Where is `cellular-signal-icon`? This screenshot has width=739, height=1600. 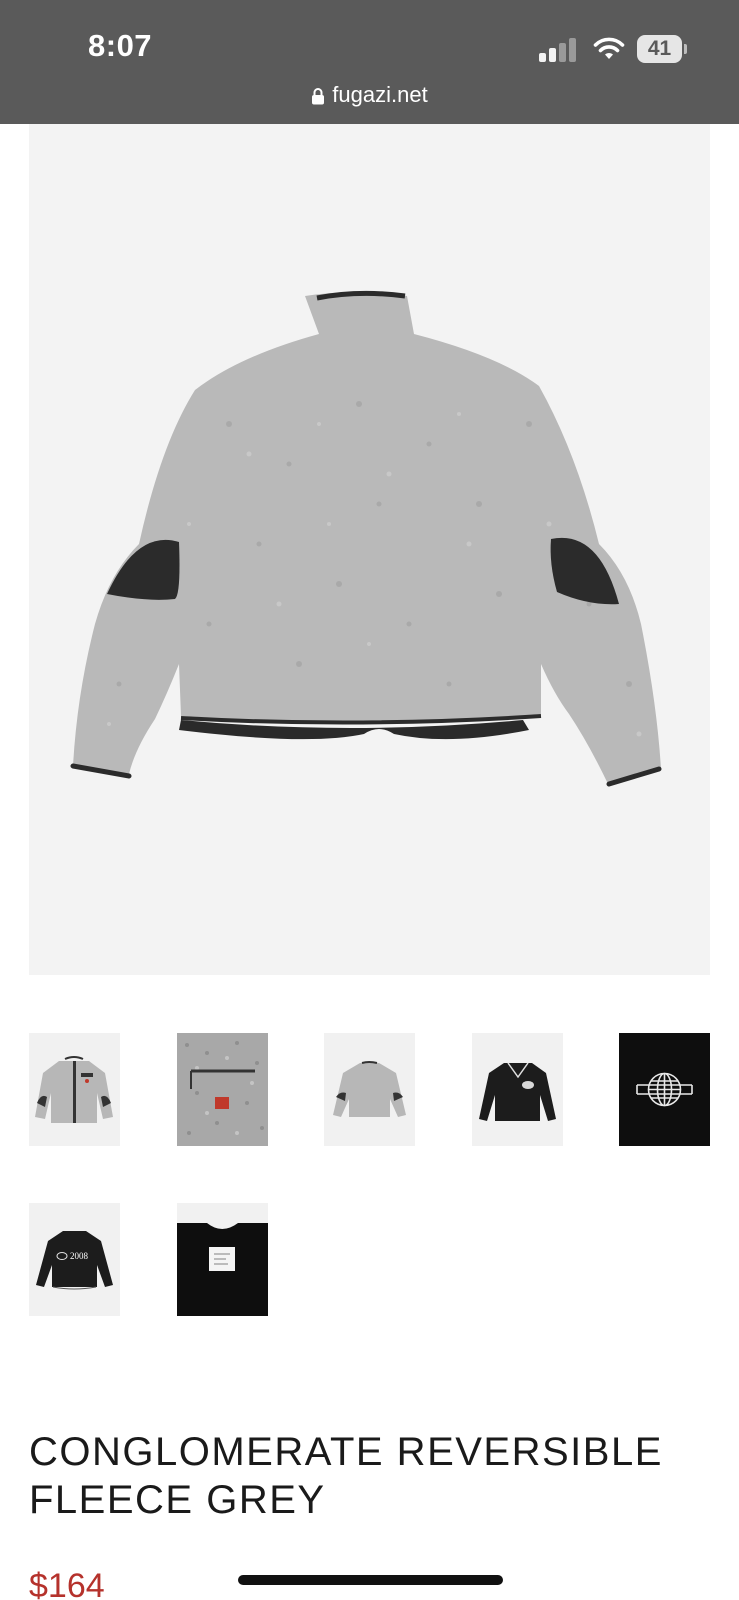 cellular-signal-icon is located at coordinates (559, 49).